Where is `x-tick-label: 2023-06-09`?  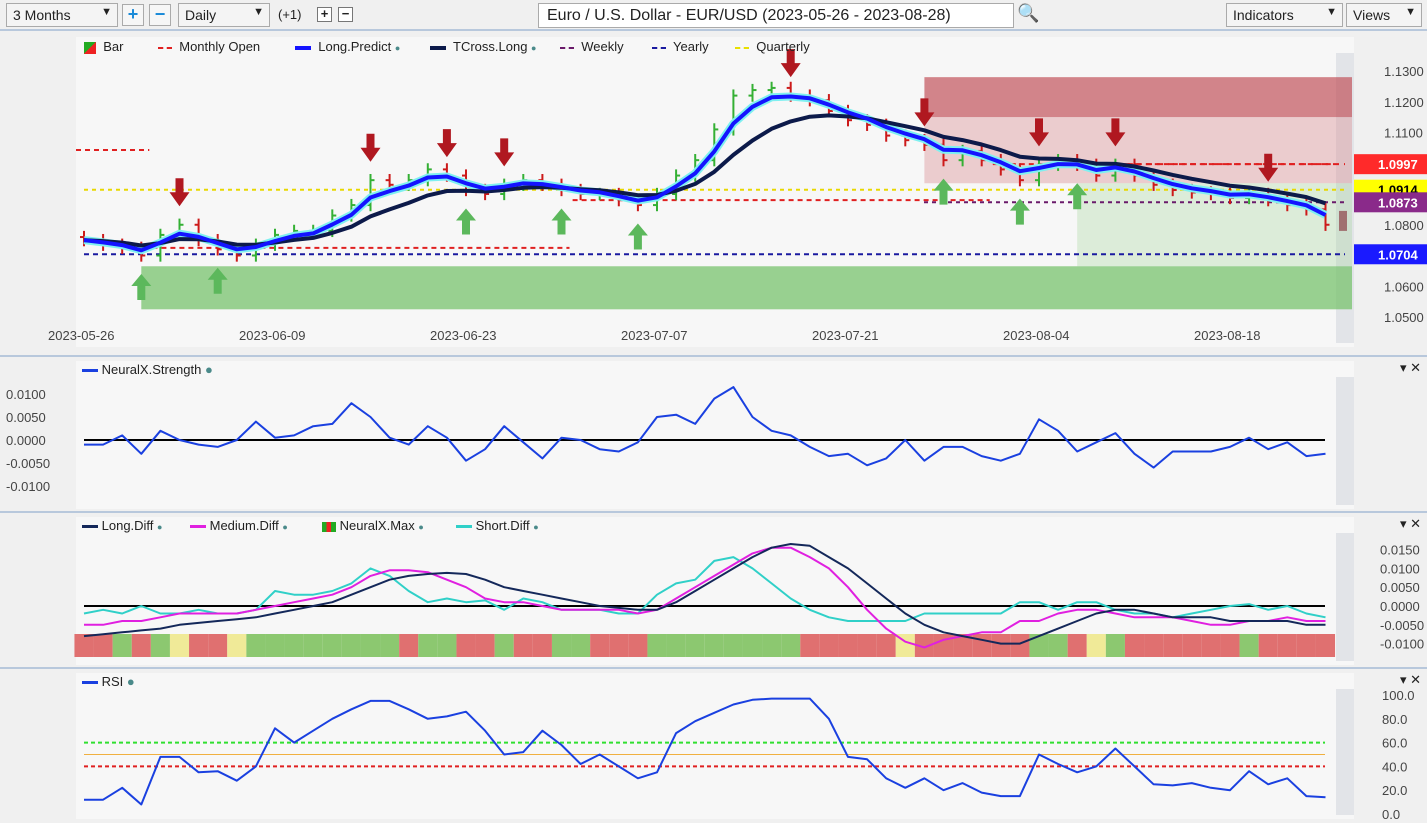
x-tick-label: 2023-06-09 is located at coordinates (272, 335).